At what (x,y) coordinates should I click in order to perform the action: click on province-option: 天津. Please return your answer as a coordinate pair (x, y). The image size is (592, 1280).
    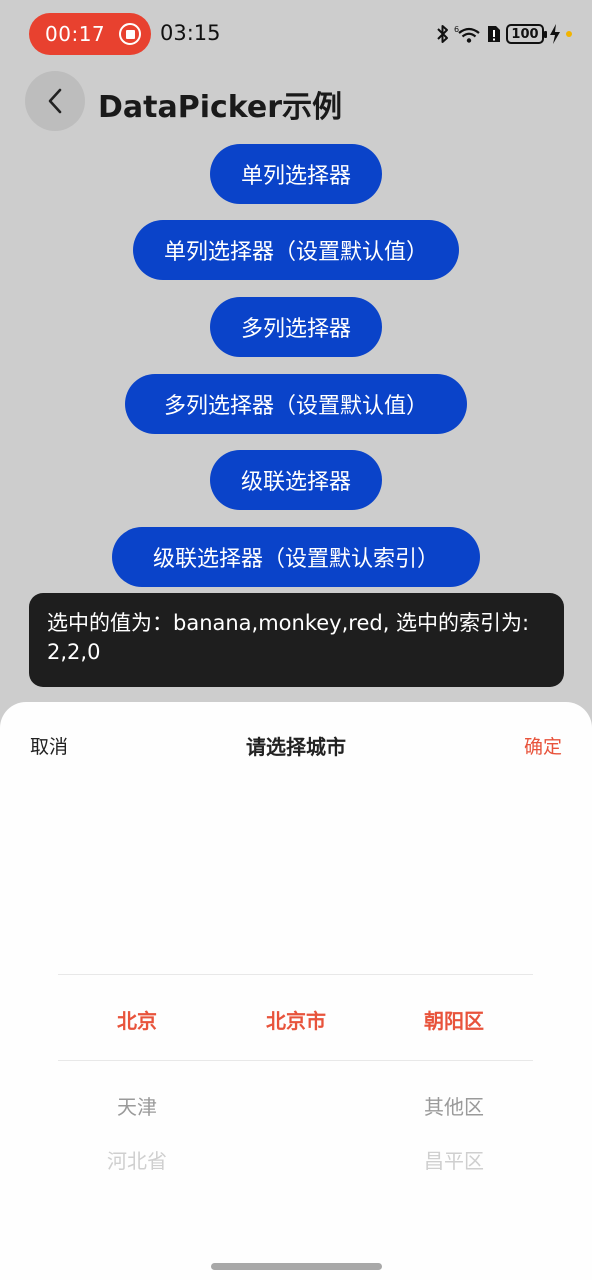
    Looking at the image, I should click on (137, 1105).